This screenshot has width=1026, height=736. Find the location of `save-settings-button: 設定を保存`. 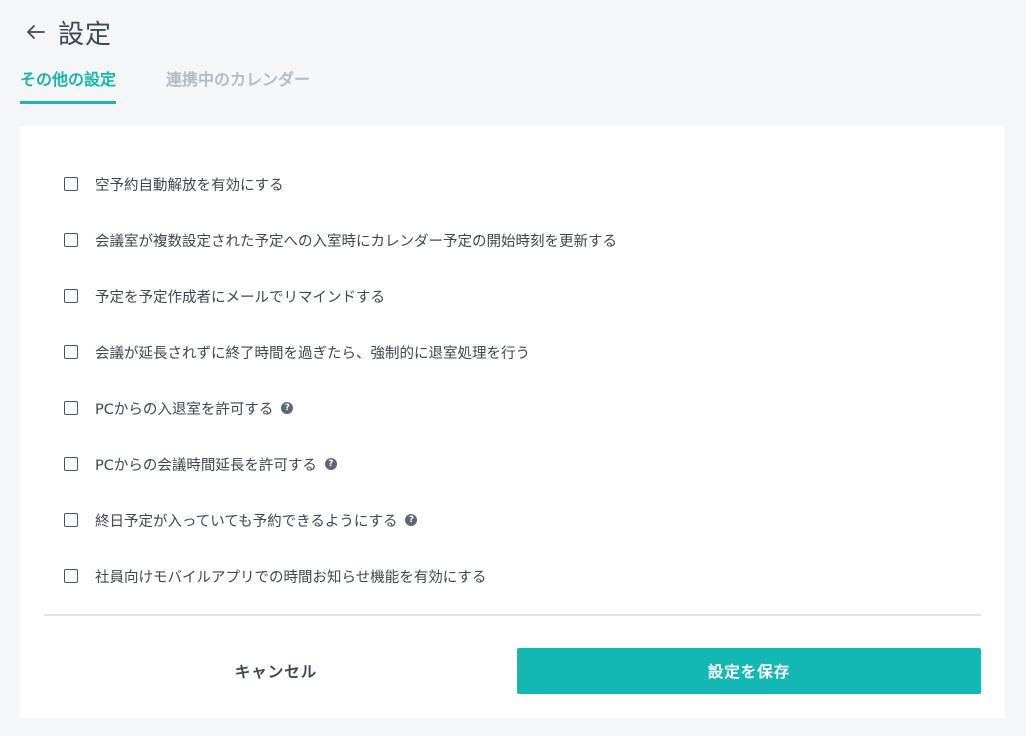

save-settings-button: 設定を保存 is located at coordinates (749, 671).